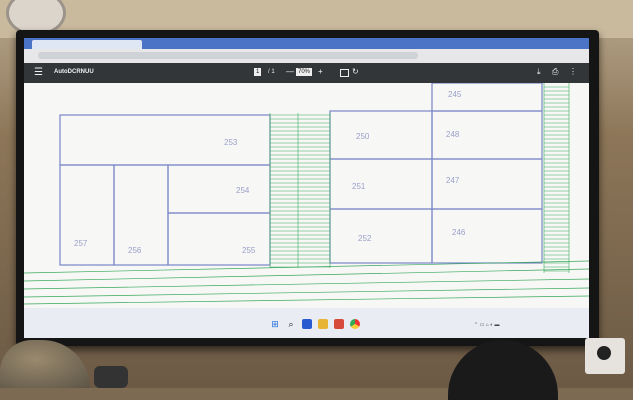  Describe the element at coordinates (291, 324) in the screenshot. I see `search-icon: ⌕` at that location.